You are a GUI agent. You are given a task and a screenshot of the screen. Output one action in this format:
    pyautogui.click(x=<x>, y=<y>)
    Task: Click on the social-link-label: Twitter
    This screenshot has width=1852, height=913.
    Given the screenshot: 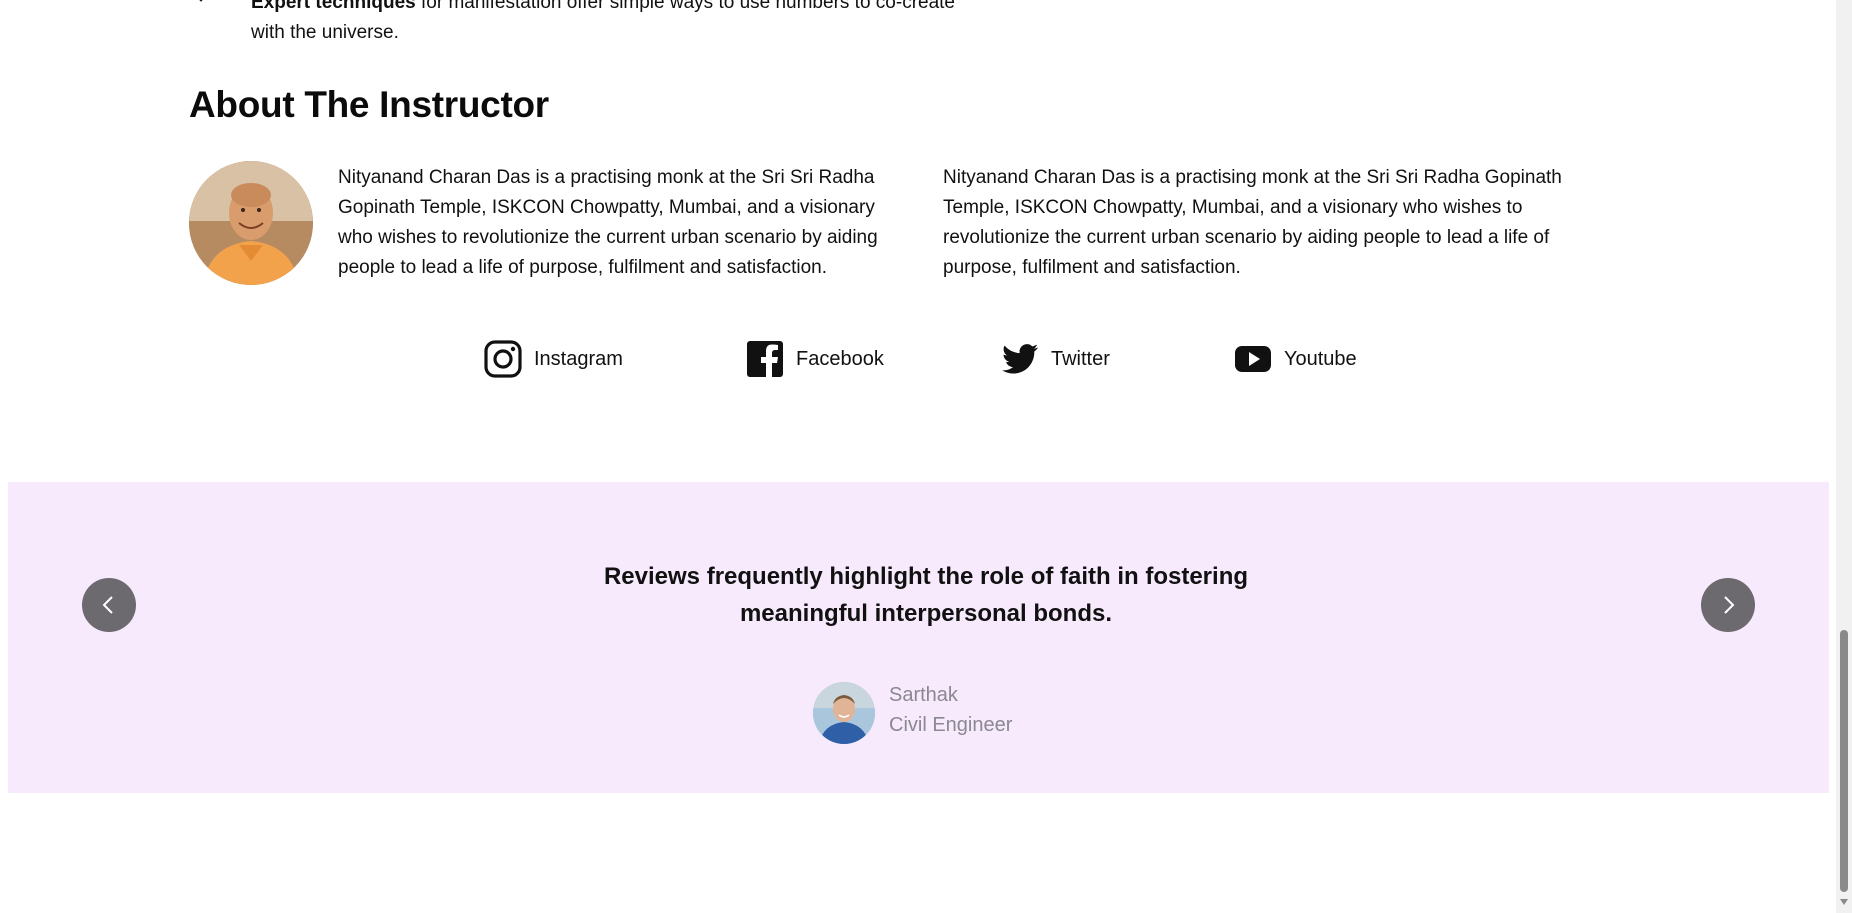 What is the action you would take?
    pyautogui.click(x=1080, y=358)
    